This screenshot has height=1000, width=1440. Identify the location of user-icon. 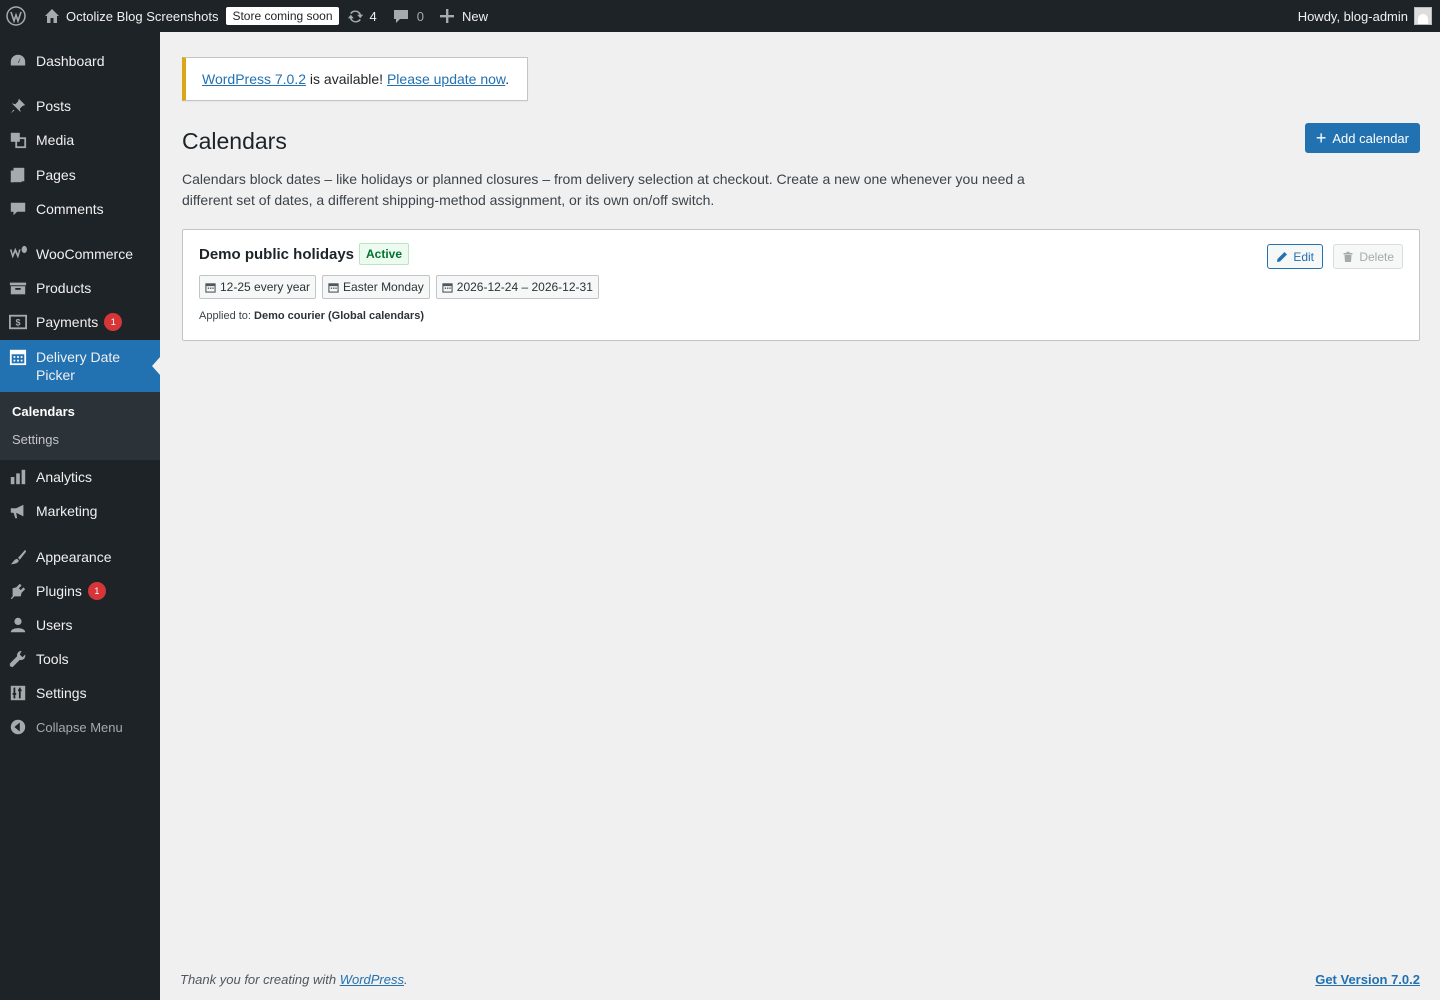
(18, 625).